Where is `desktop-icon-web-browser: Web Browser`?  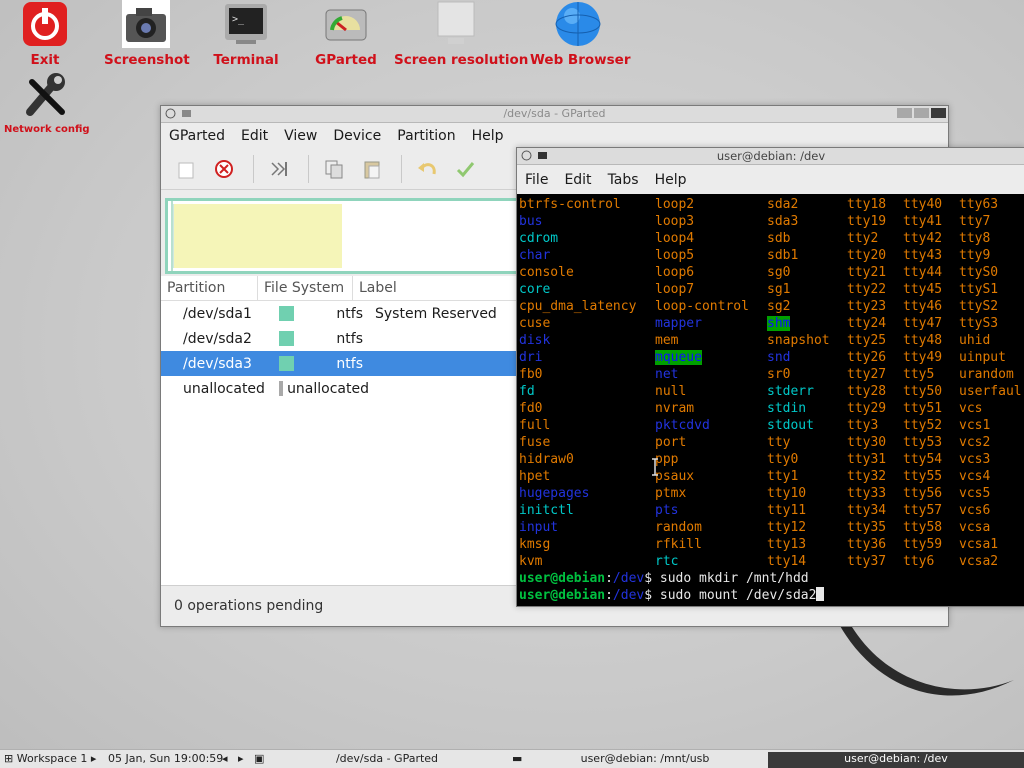 desktop-icon-web-browser: Web Browser is located at coordinates (580, 34).